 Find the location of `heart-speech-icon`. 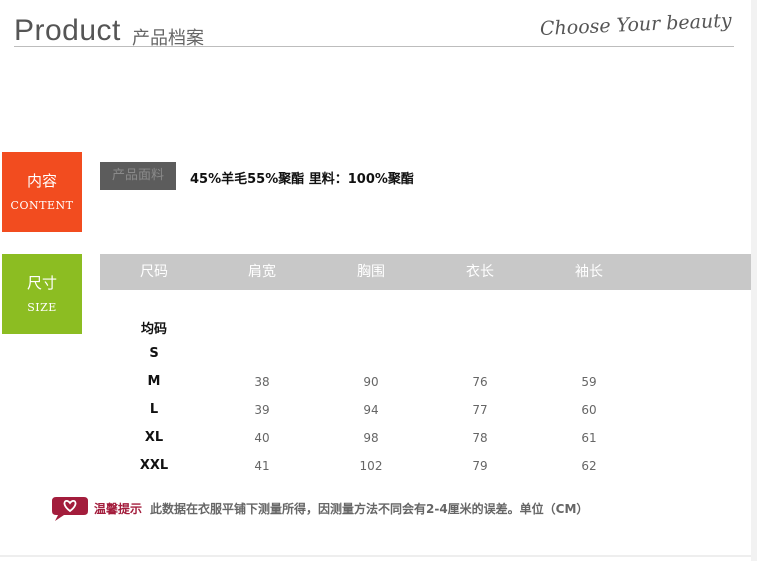

heart-speech-icon is located at coordinates (70, 508).